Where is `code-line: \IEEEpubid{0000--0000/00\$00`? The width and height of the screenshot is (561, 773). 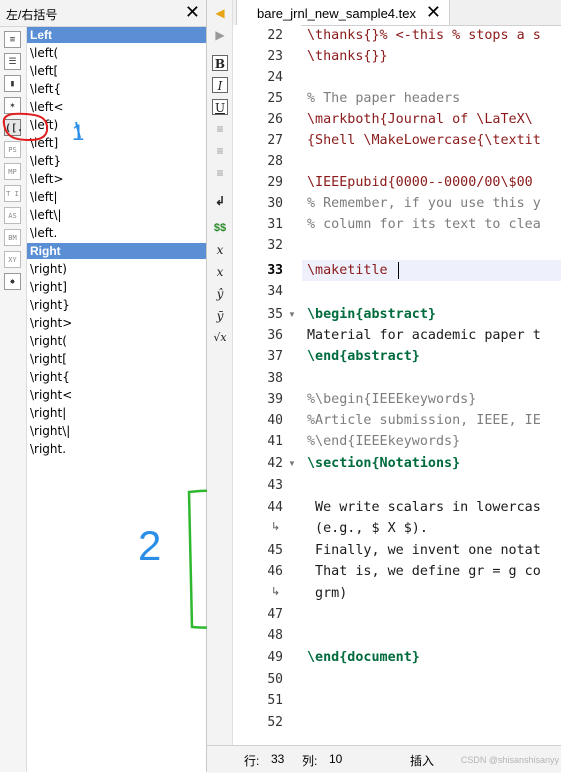 code-line: \IEEEpubid{0000--0000/00\$00 is located at coordinates (420, 182).